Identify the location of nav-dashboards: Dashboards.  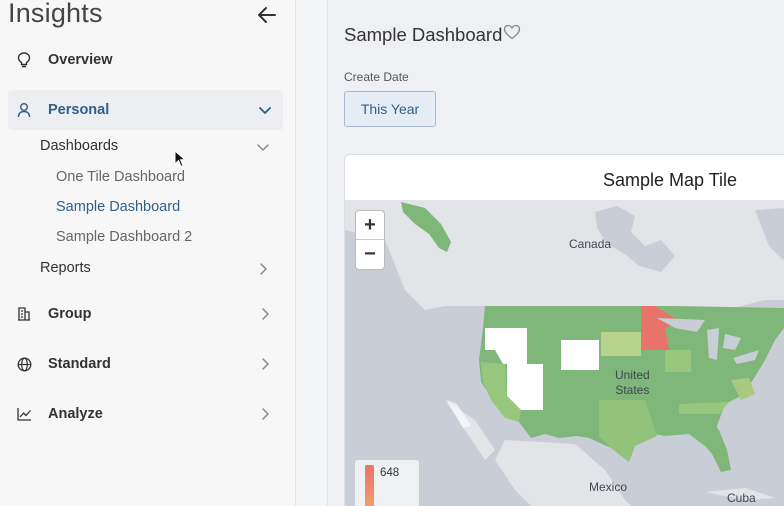
(79, 146).